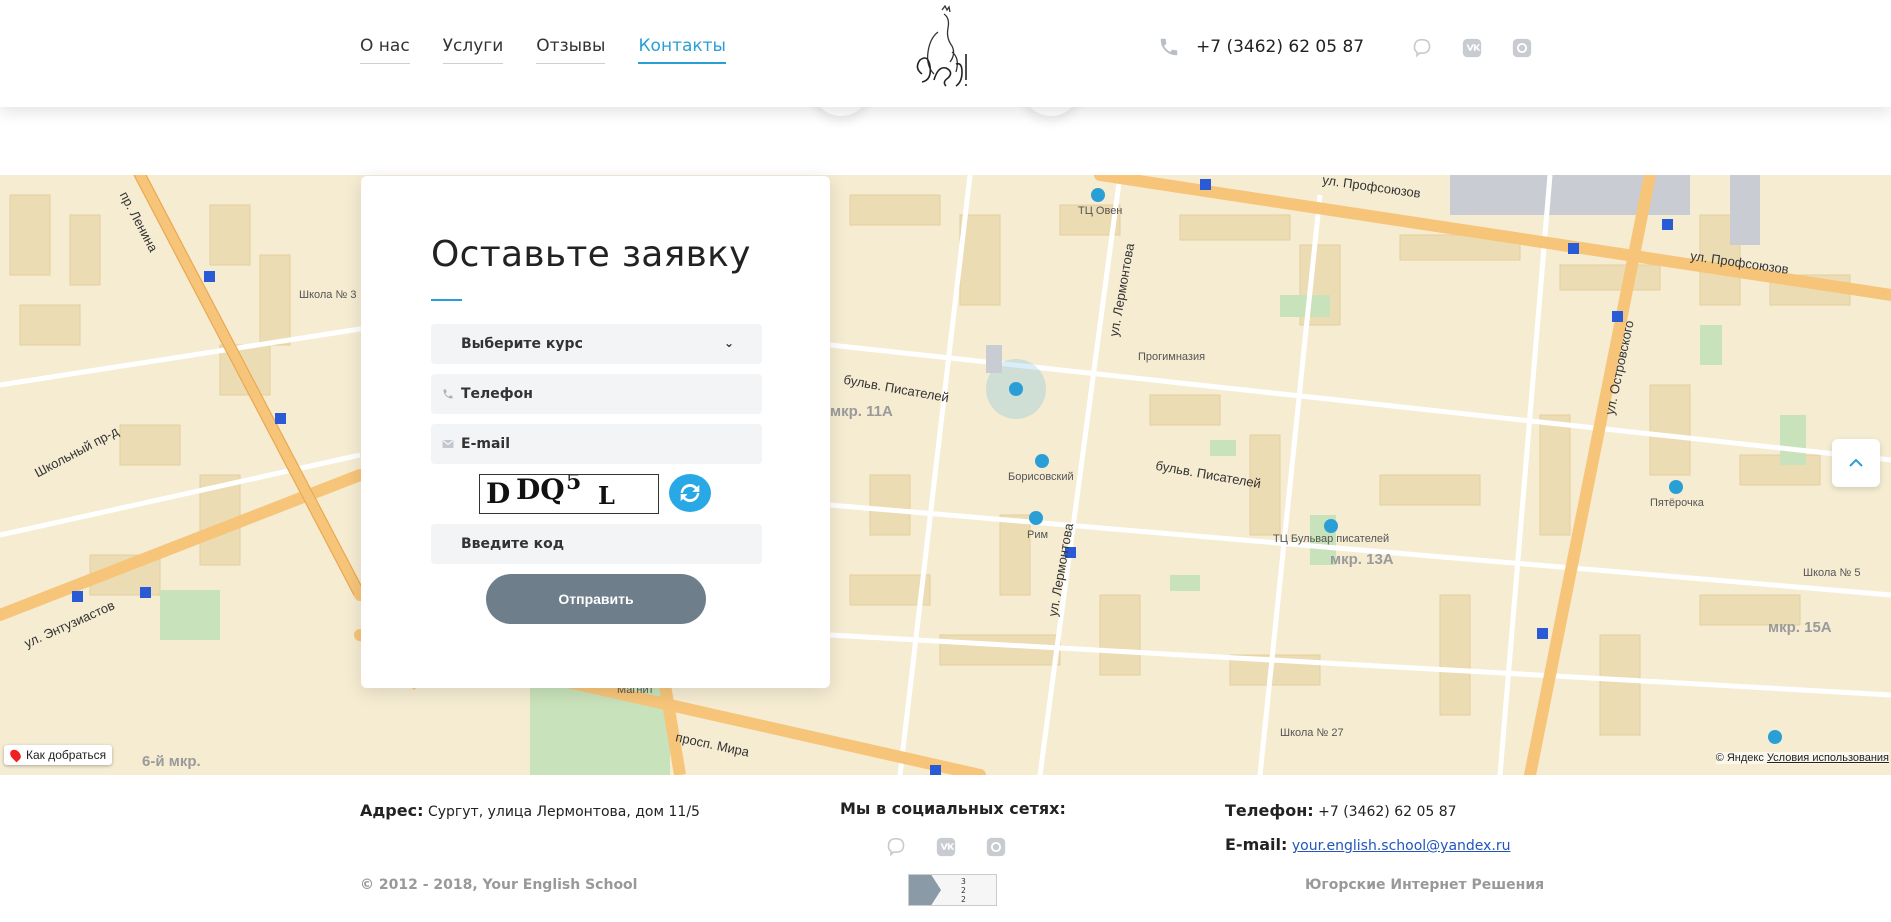 The height and width of the screenshot is (922, 1891). Describe the element at coordinates (1362, 559) in the screenshot. I see `map-label-mkr13a: мкр. 13А` at that location.